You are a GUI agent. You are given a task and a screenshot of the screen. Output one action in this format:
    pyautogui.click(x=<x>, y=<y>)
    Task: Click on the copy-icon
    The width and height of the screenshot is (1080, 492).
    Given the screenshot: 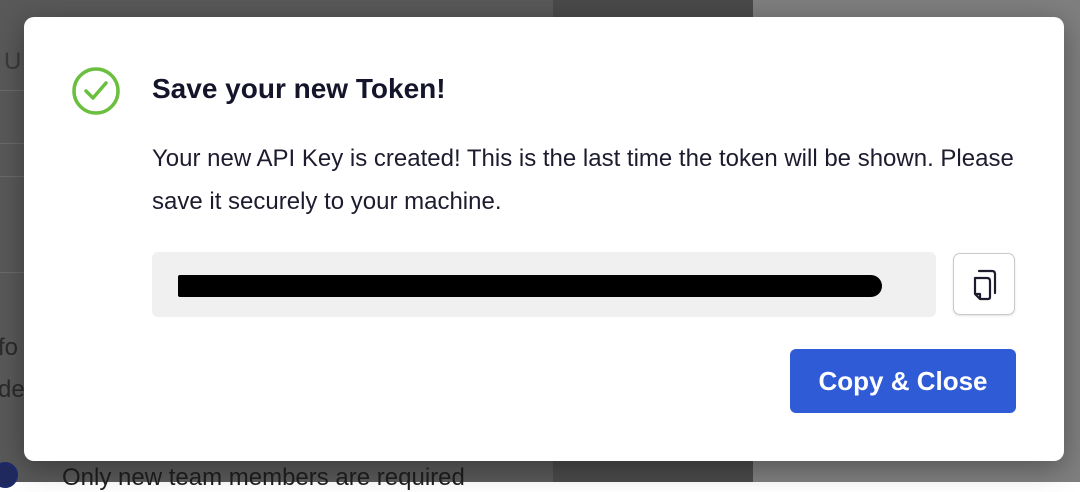 What is the action you would take?
    pyautogui.click(x=985, y=285)
    